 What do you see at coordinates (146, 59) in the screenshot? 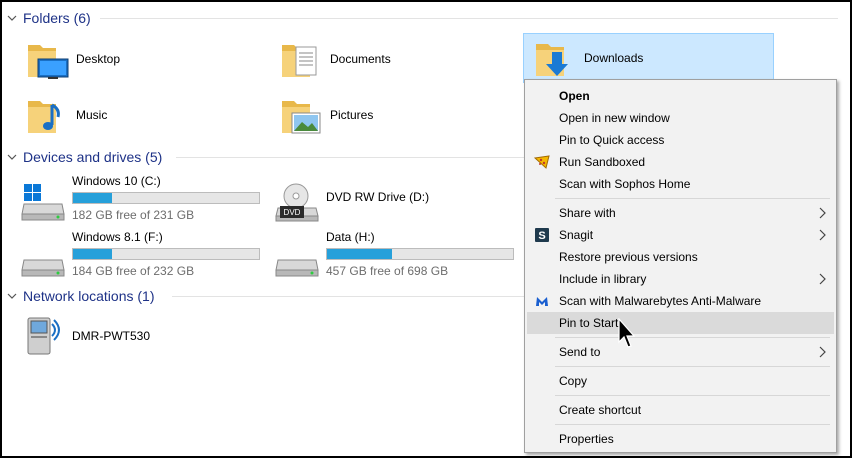
I see `folder-desktop: Desktop` at bounding box center [146, 59].